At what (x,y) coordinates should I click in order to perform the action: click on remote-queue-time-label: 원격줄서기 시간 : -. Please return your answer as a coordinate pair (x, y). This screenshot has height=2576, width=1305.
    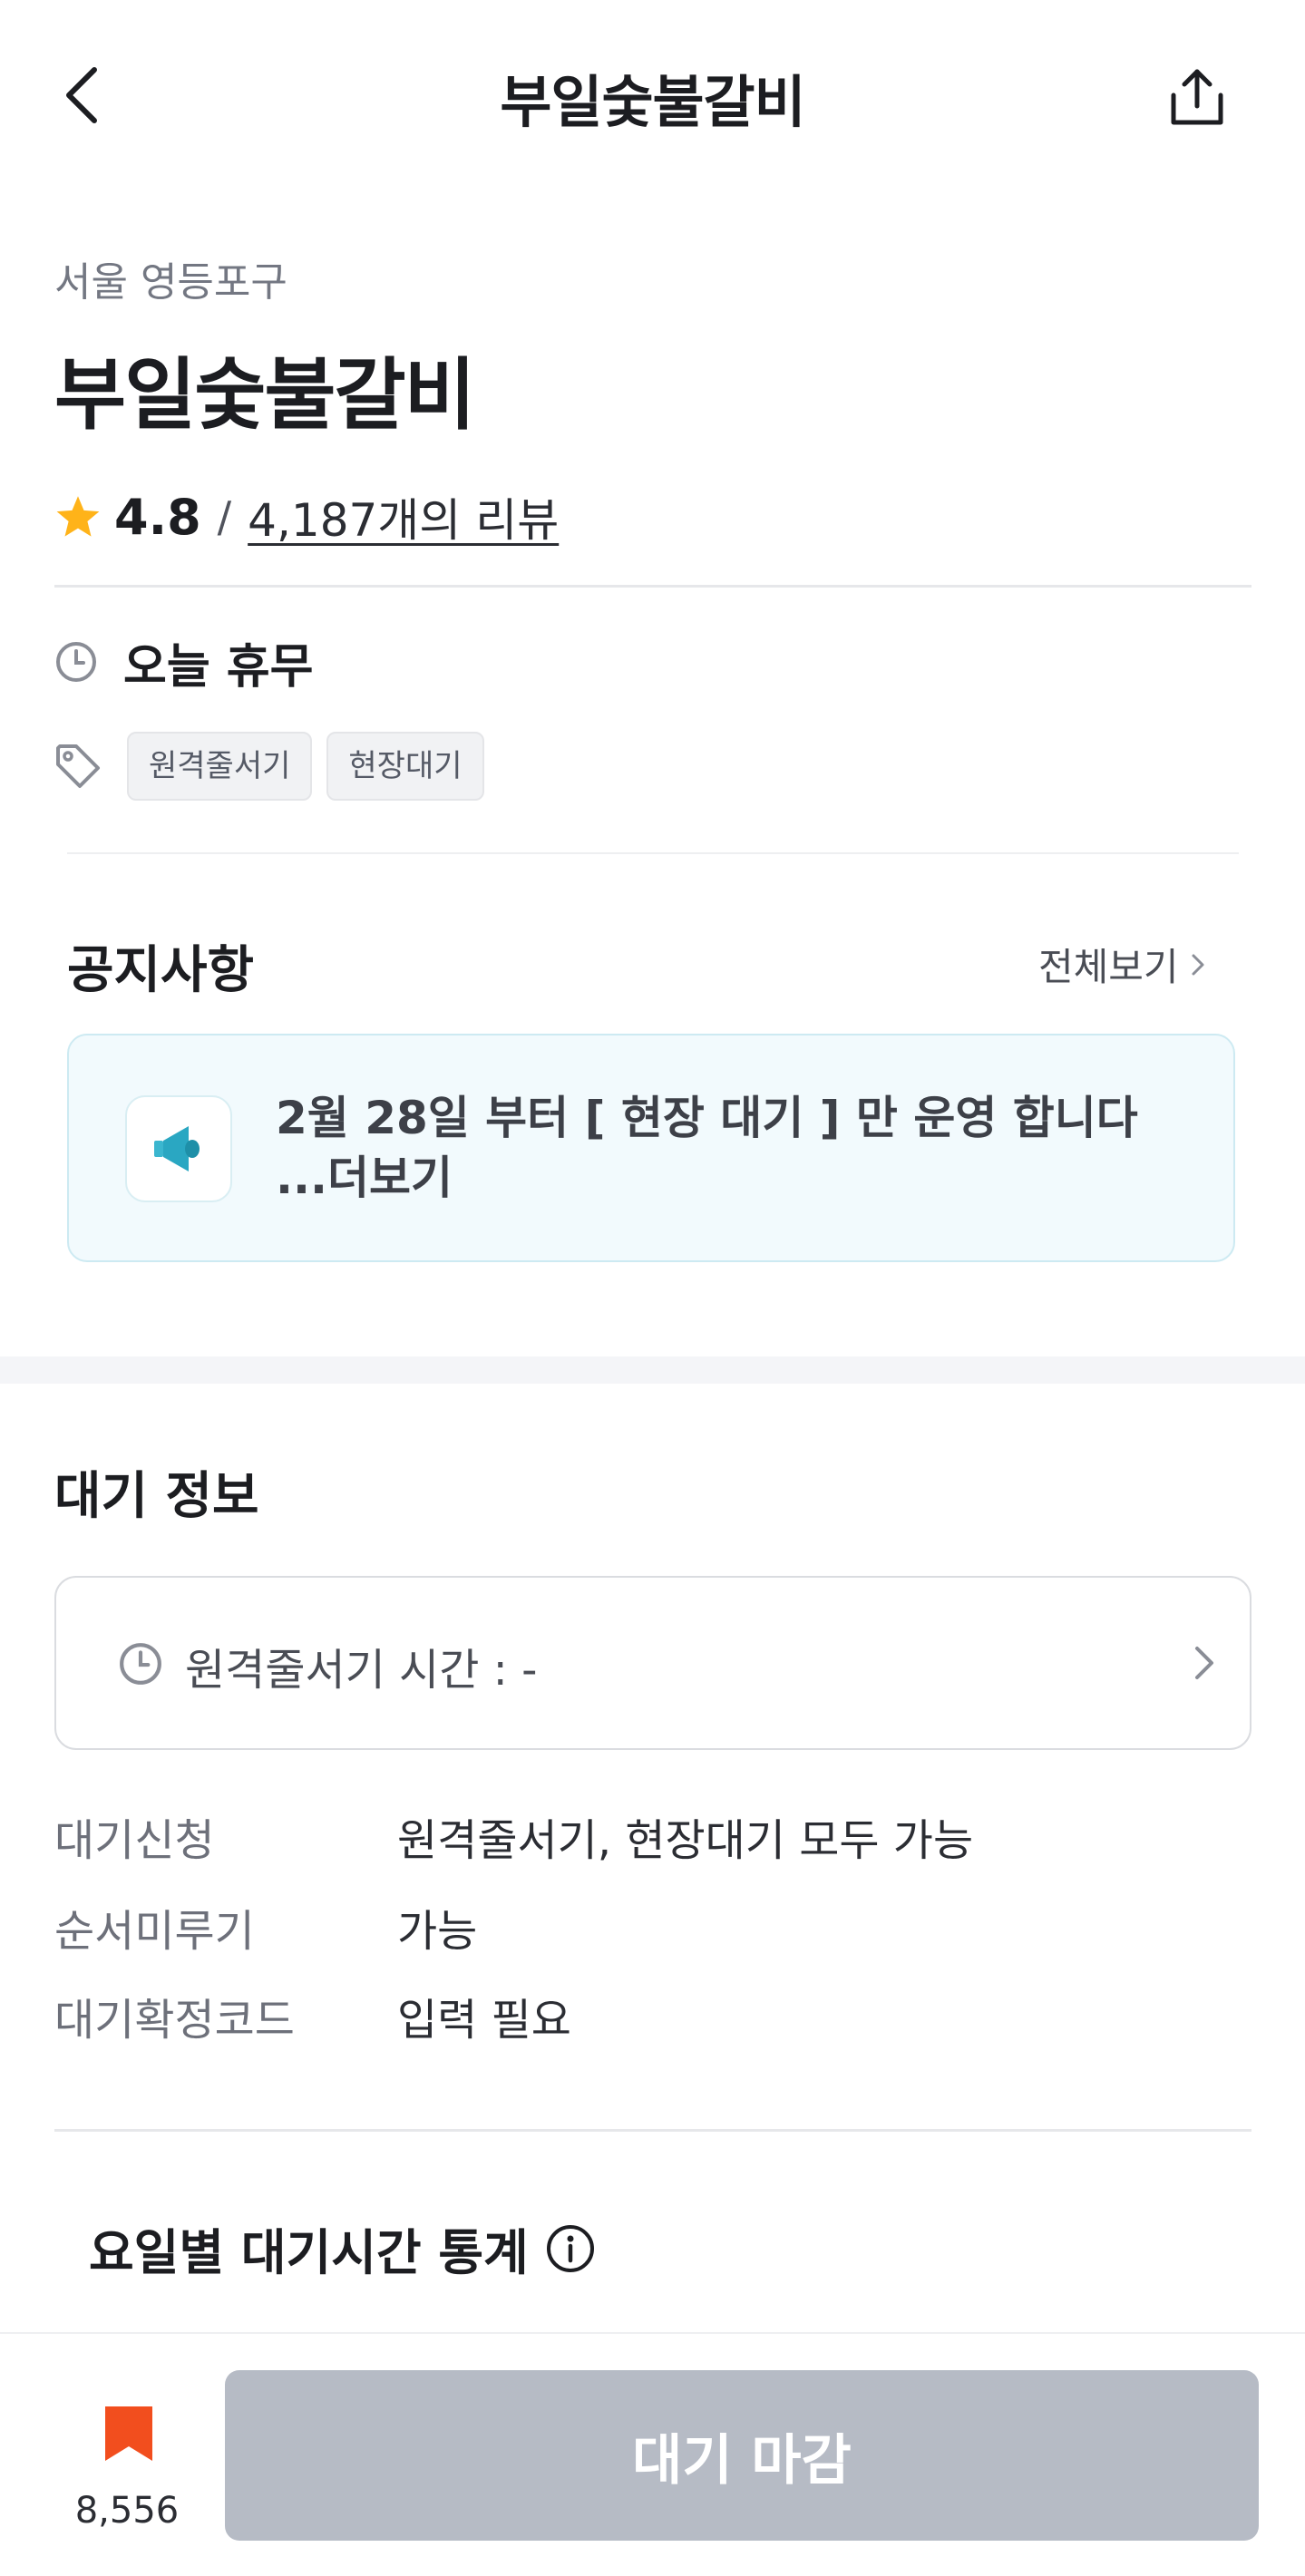
    Looking at the image, I should click on (361, 1670).